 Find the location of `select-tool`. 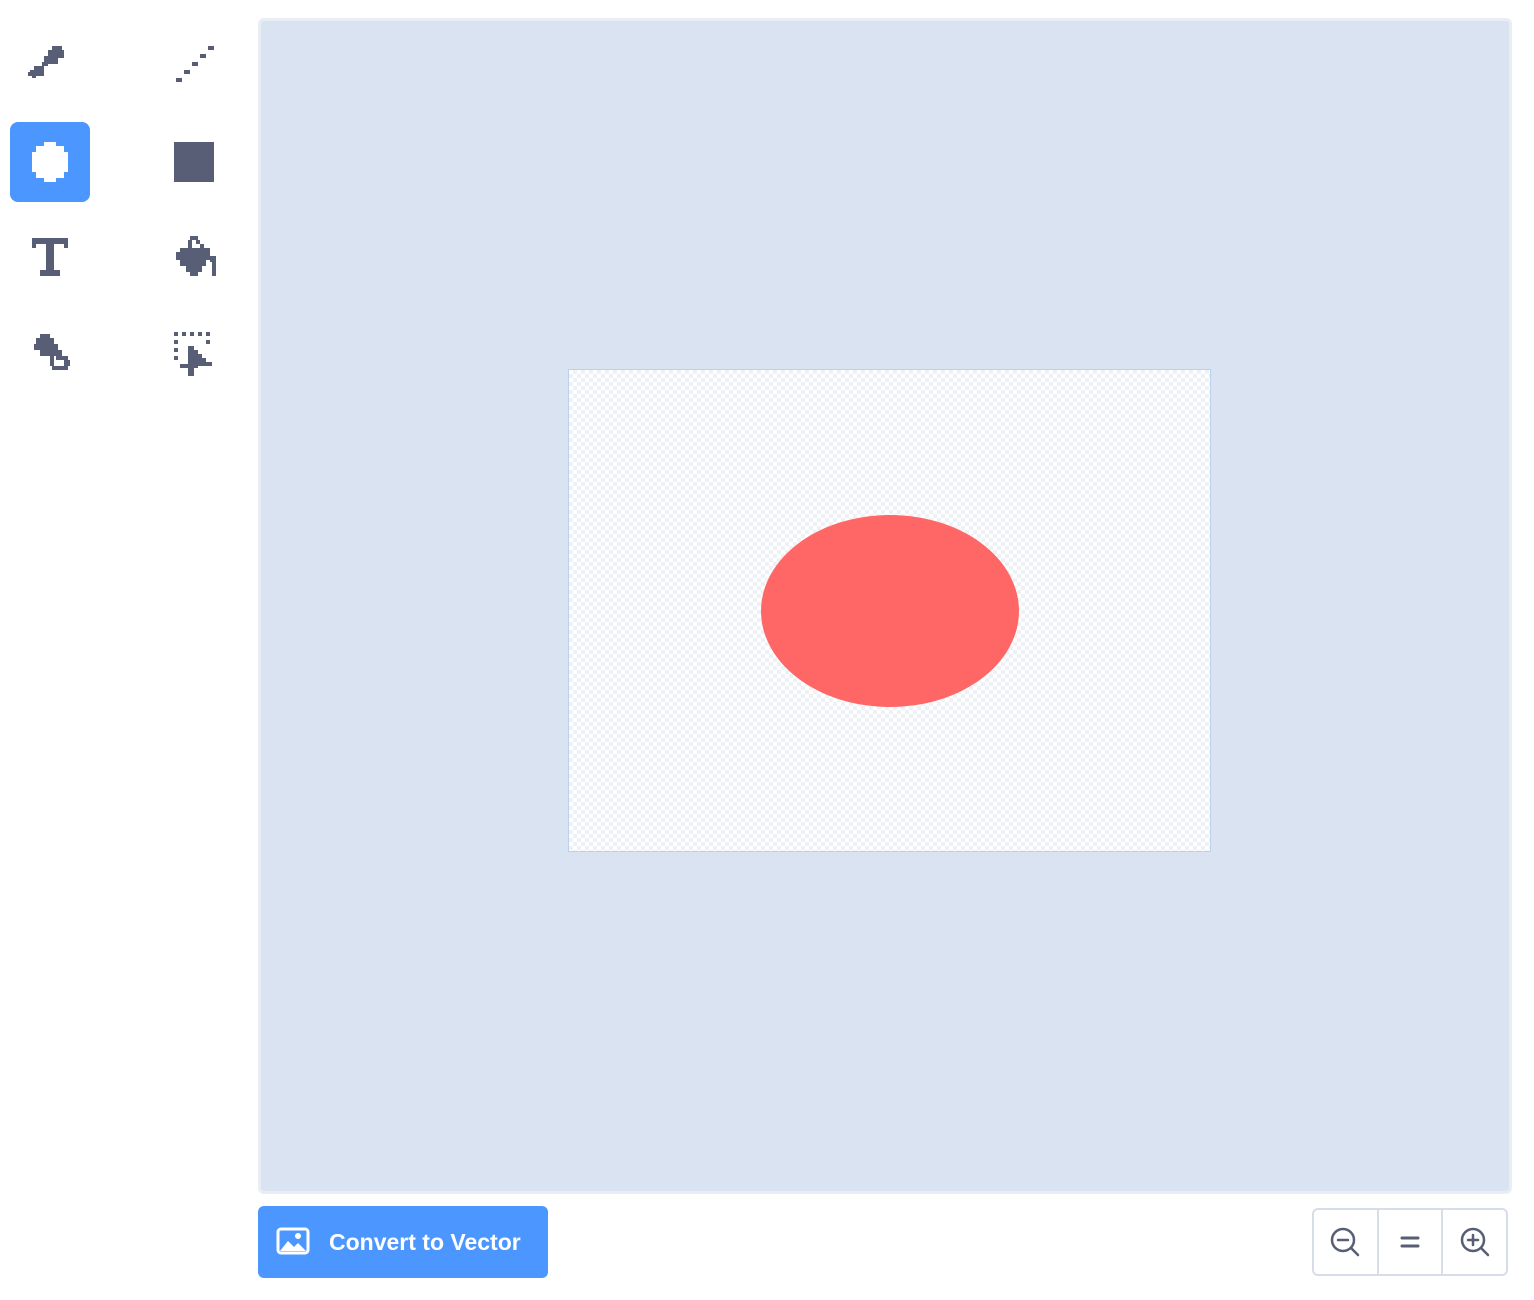

select-tool is located at coordinates (194, 354).